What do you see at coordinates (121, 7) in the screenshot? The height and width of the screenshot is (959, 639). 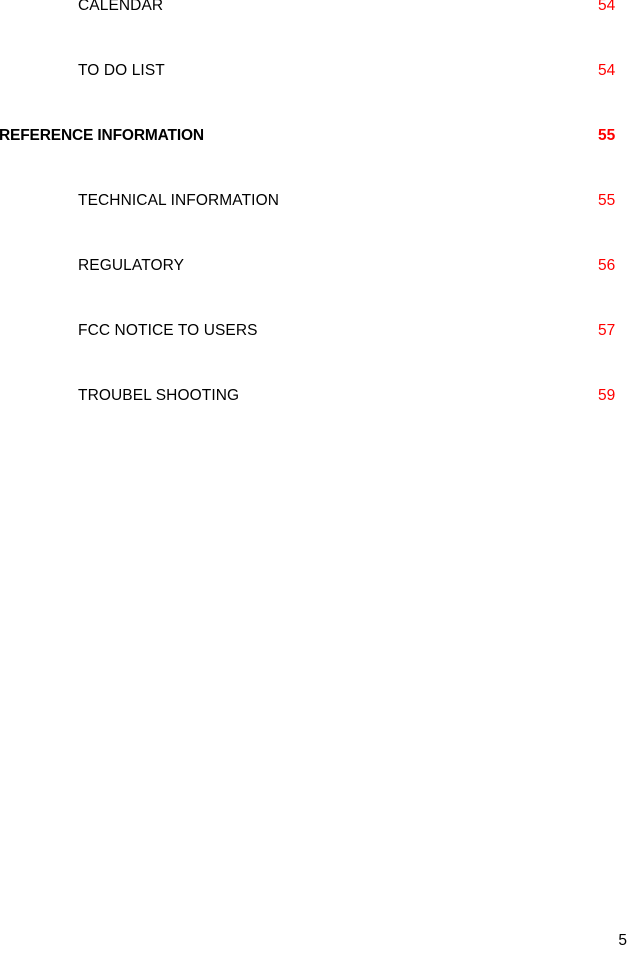 I see `toc-entry-title: CALENDAR` at bounding box center [121, 7].